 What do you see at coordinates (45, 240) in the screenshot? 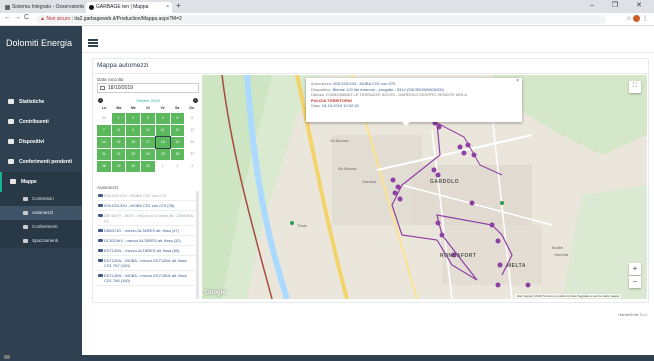
I see `sidebar-subitem-label: Spazzamenti` at bounding box center [45, 240].